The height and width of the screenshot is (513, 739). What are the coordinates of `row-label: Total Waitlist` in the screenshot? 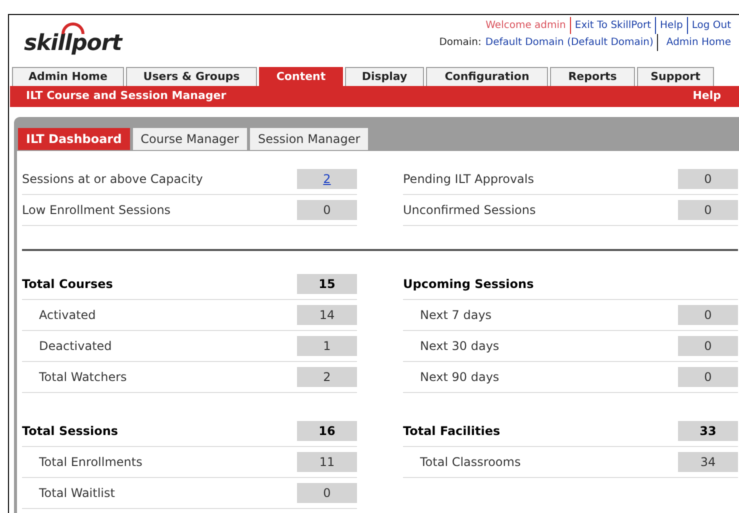 It's located at (76, 493).